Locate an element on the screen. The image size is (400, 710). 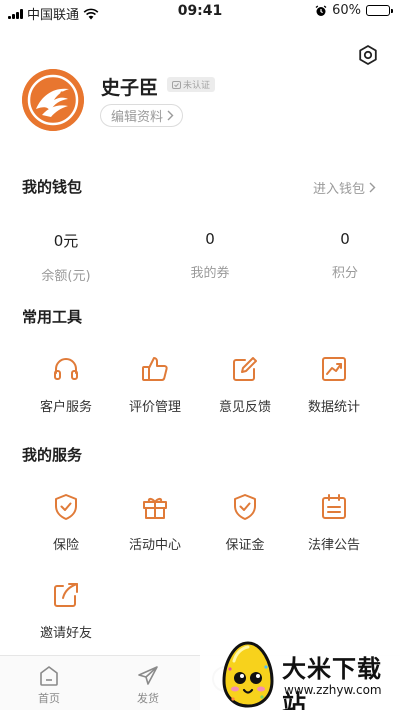
chart-icon is located at coordinates (334, 369).